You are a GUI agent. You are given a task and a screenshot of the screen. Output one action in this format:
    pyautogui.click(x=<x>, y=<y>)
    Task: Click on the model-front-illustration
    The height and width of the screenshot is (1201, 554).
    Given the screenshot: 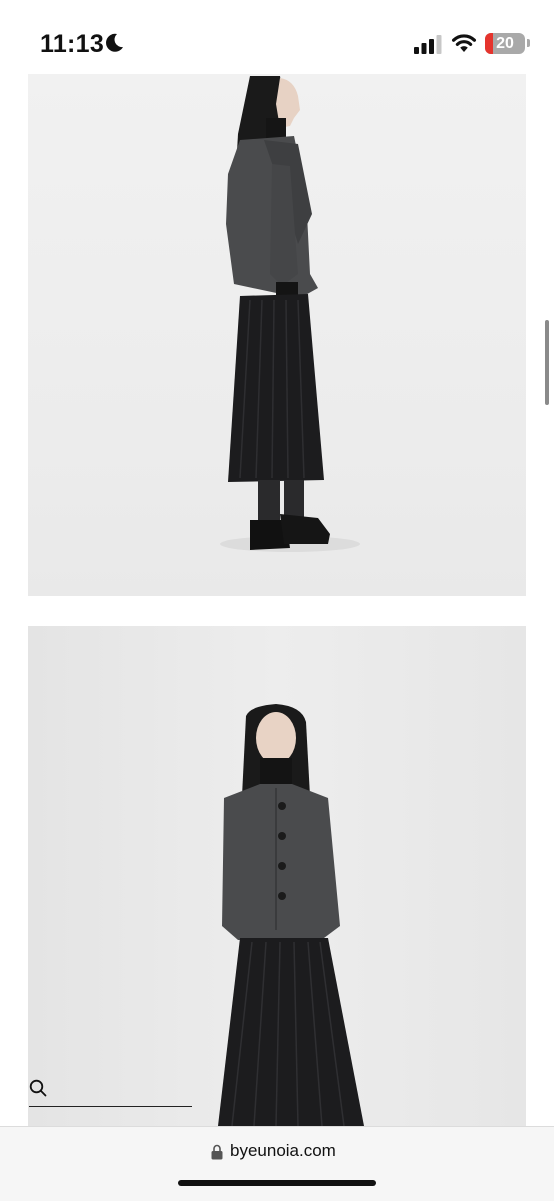 What is the action you would take?
    pyautogui.click(x=291, y=915)
    